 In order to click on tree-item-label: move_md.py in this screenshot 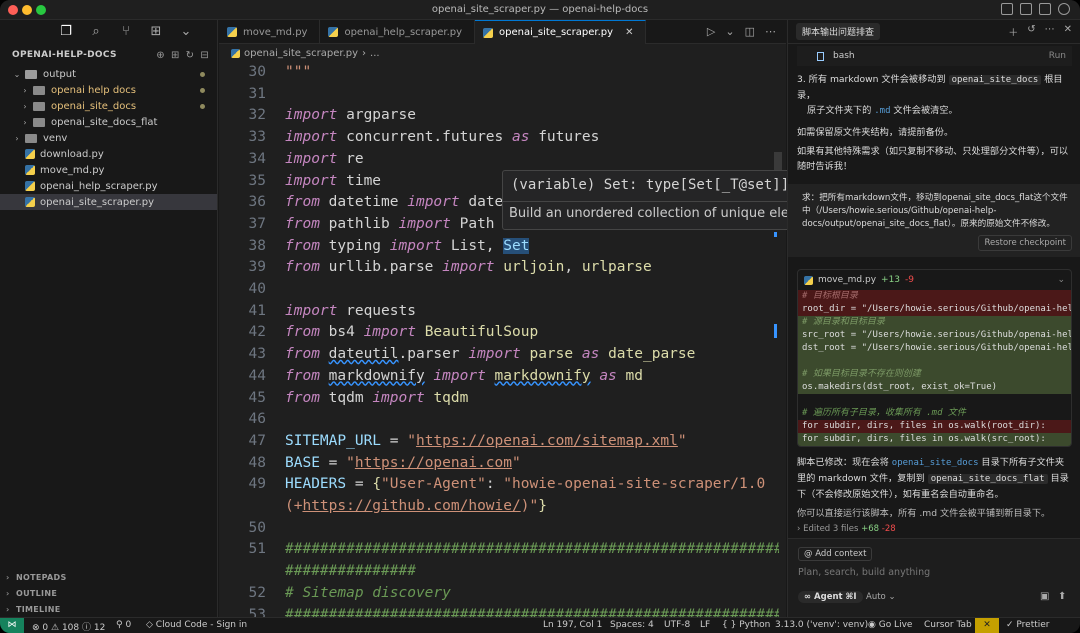, I will do `click(72, 170)`.